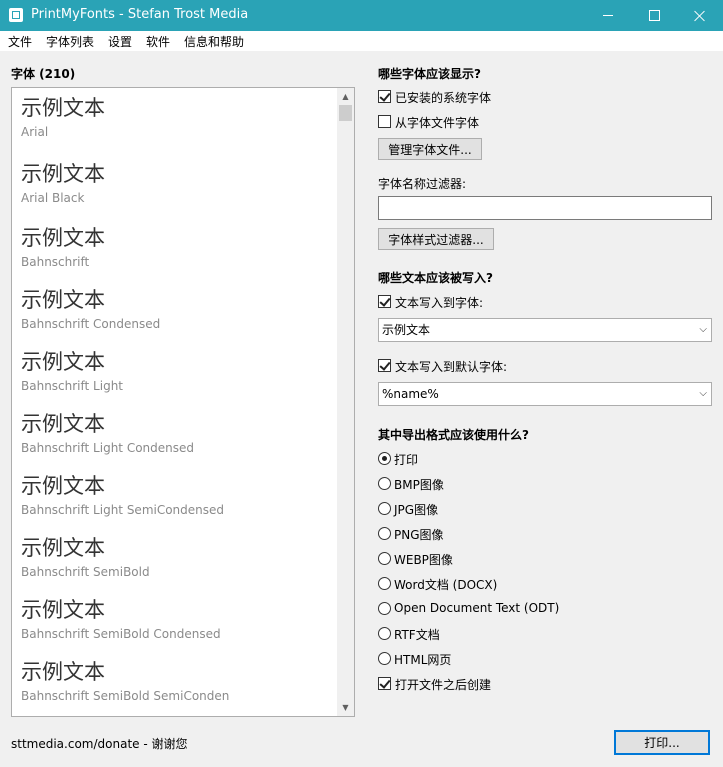 This screenshot has height=767, width=723. I want to click on display-heading: 哪些字体应该显示?, so click(429, 74).